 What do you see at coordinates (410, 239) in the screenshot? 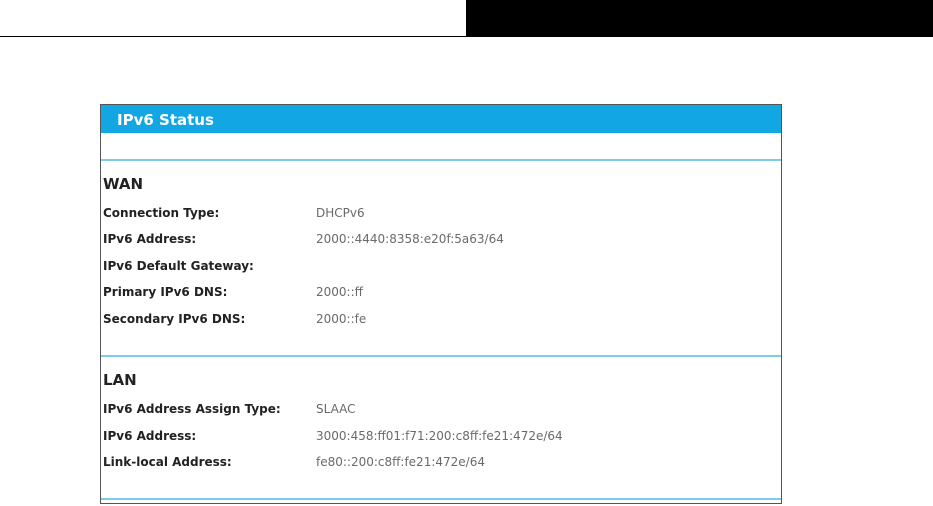
I see `wan-ipv6-address-value: 2000::4440:8358:e20f:5a63/64` at bounding box center [410, 239].